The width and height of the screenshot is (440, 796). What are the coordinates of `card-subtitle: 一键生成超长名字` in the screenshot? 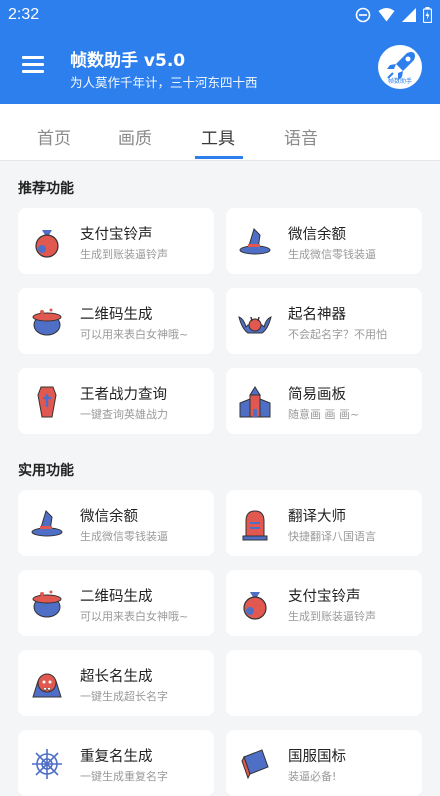 It's located at (124, 696).